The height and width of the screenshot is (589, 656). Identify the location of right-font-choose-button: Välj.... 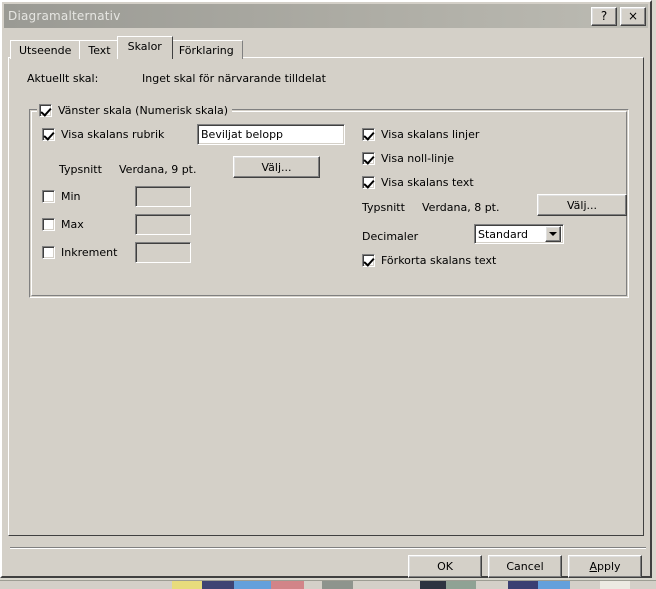
(582, 205).